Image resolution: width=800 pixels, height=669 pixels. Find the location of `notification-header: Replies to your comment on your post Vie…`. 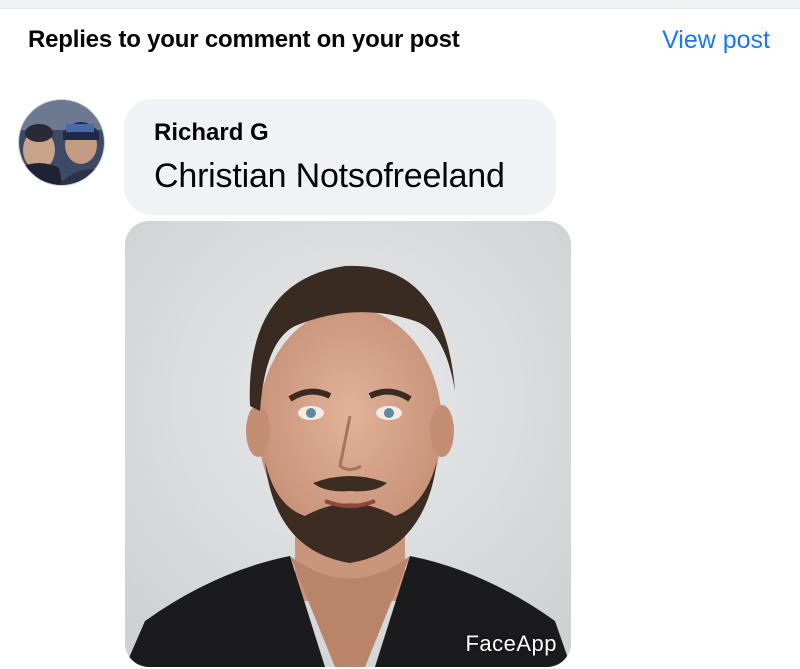

notification-header: Replies to your comment on your post Vie… is located at coordinates (400, 43).